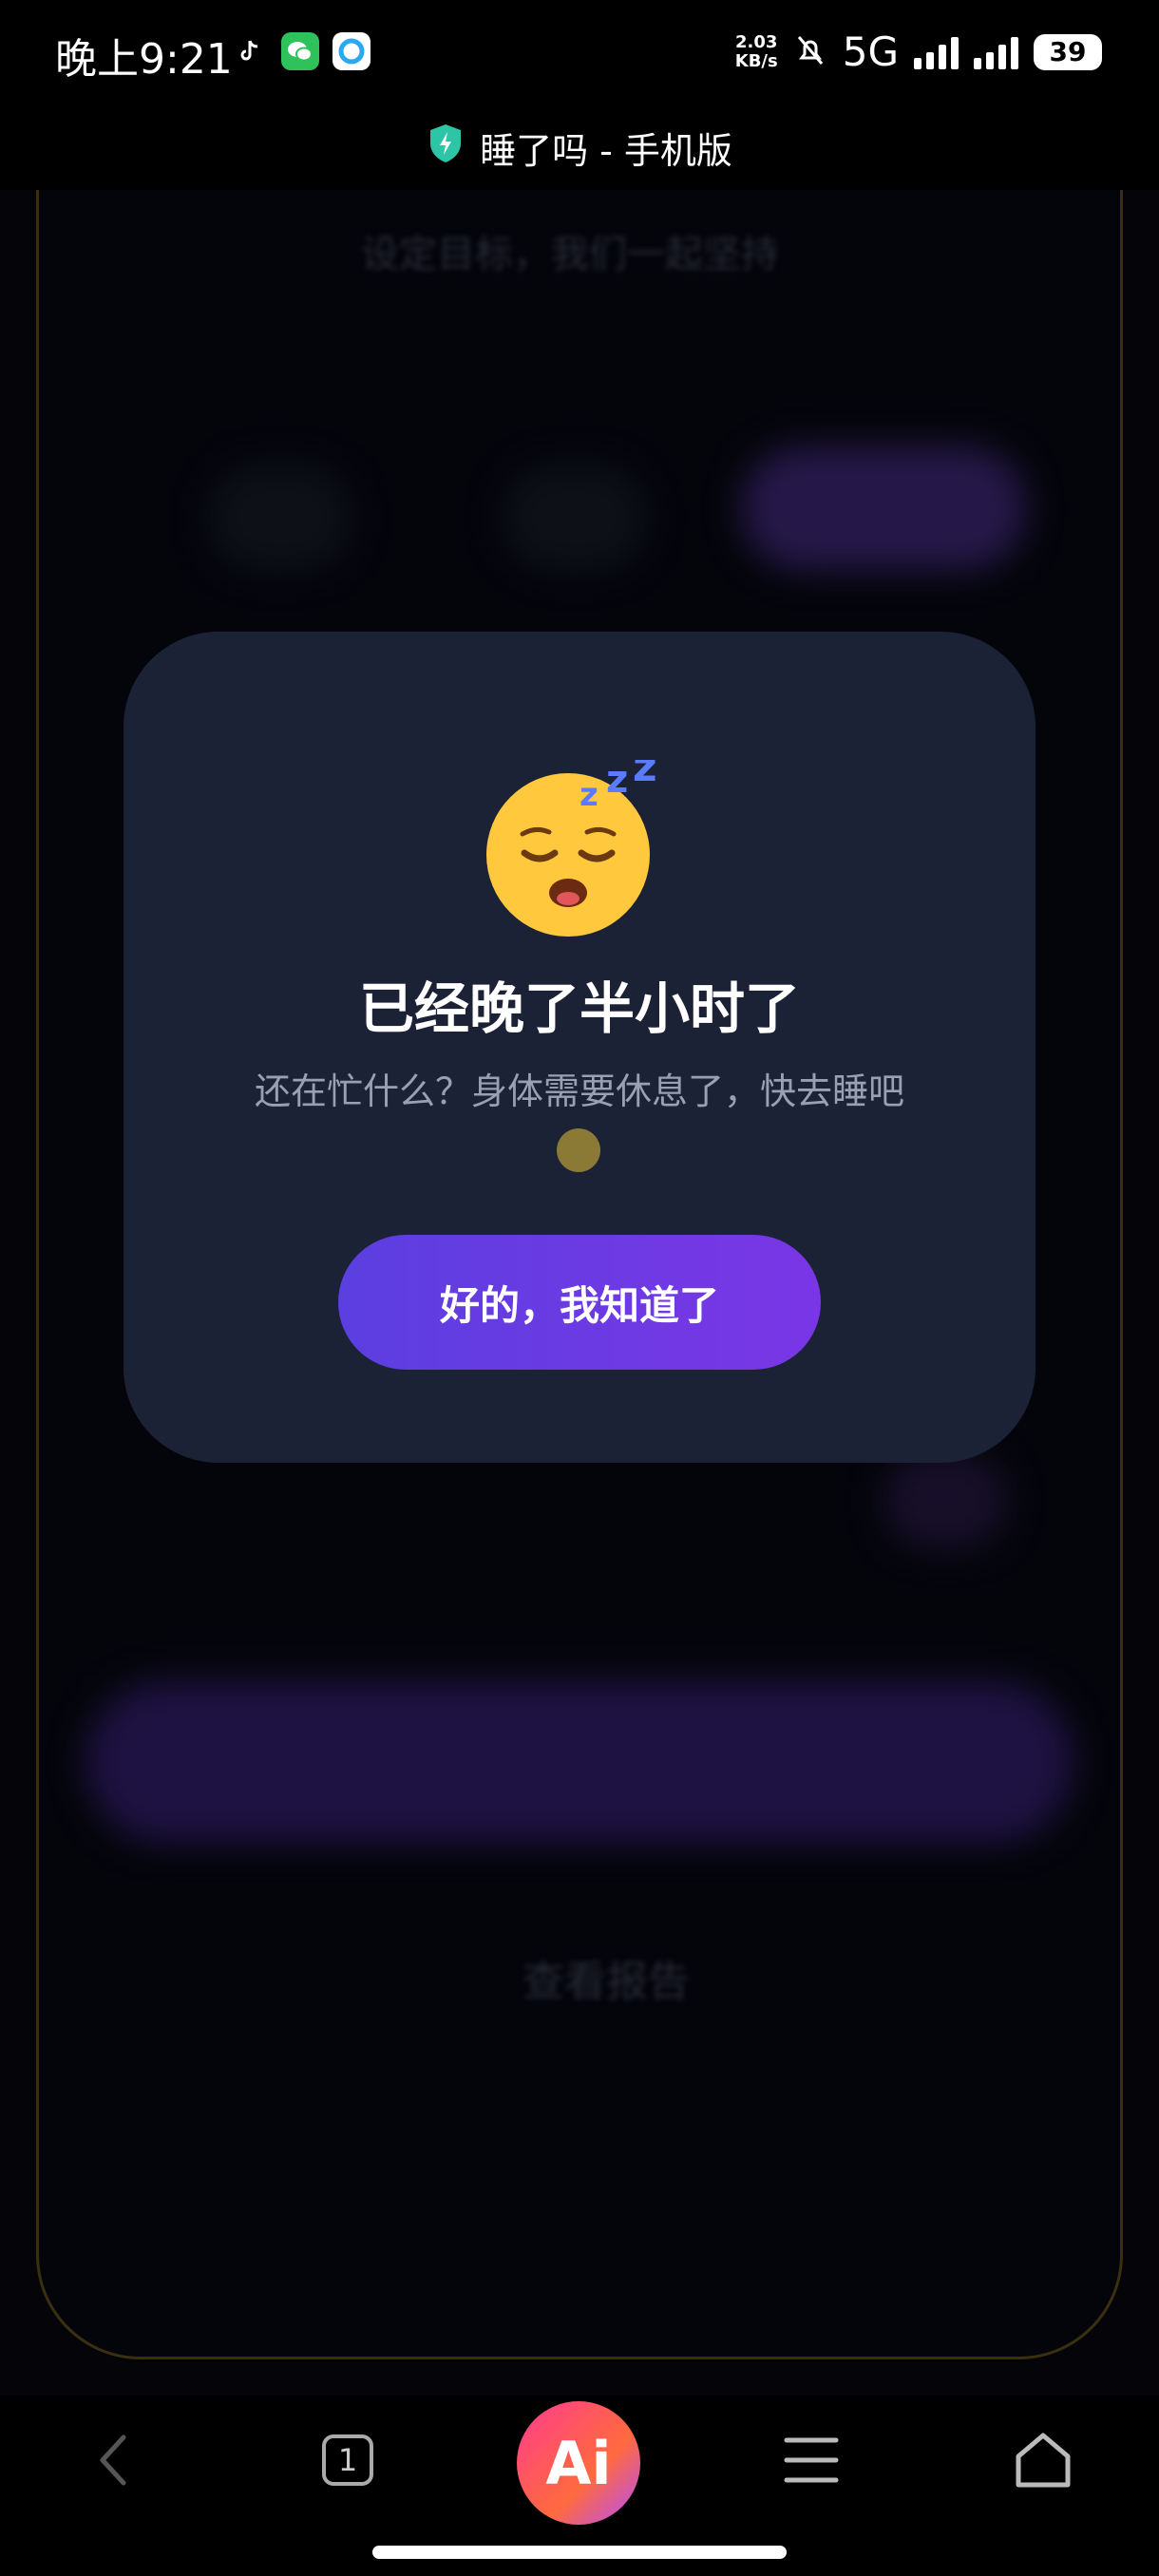 This screenshot has width=1159, height=2576. What do you see at coordinates (249, 51) in the screenshot?
I see `tiktok-icon` at bounding box center [249, 51].